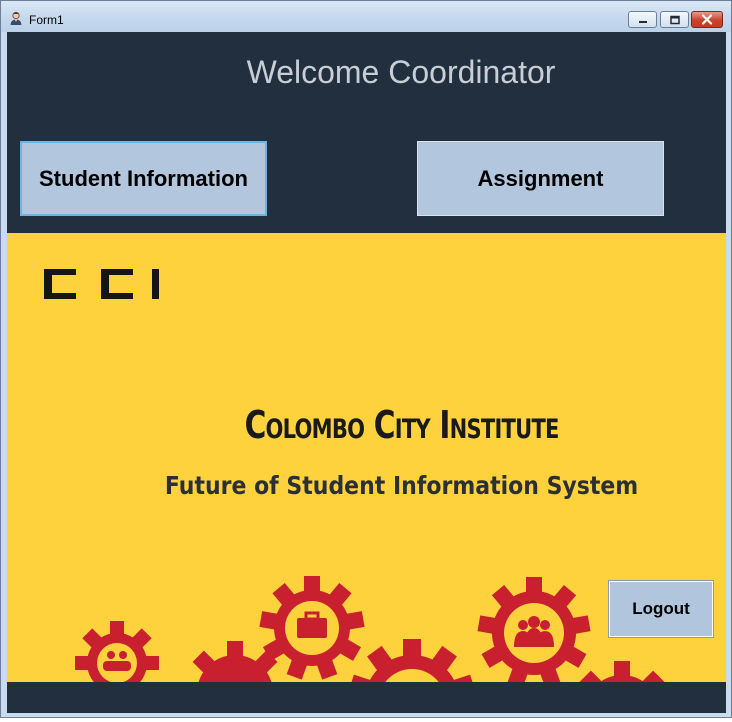  Describe the element at coordinates (366, 697) in the screenshot. I see `footer-bar` at that location.